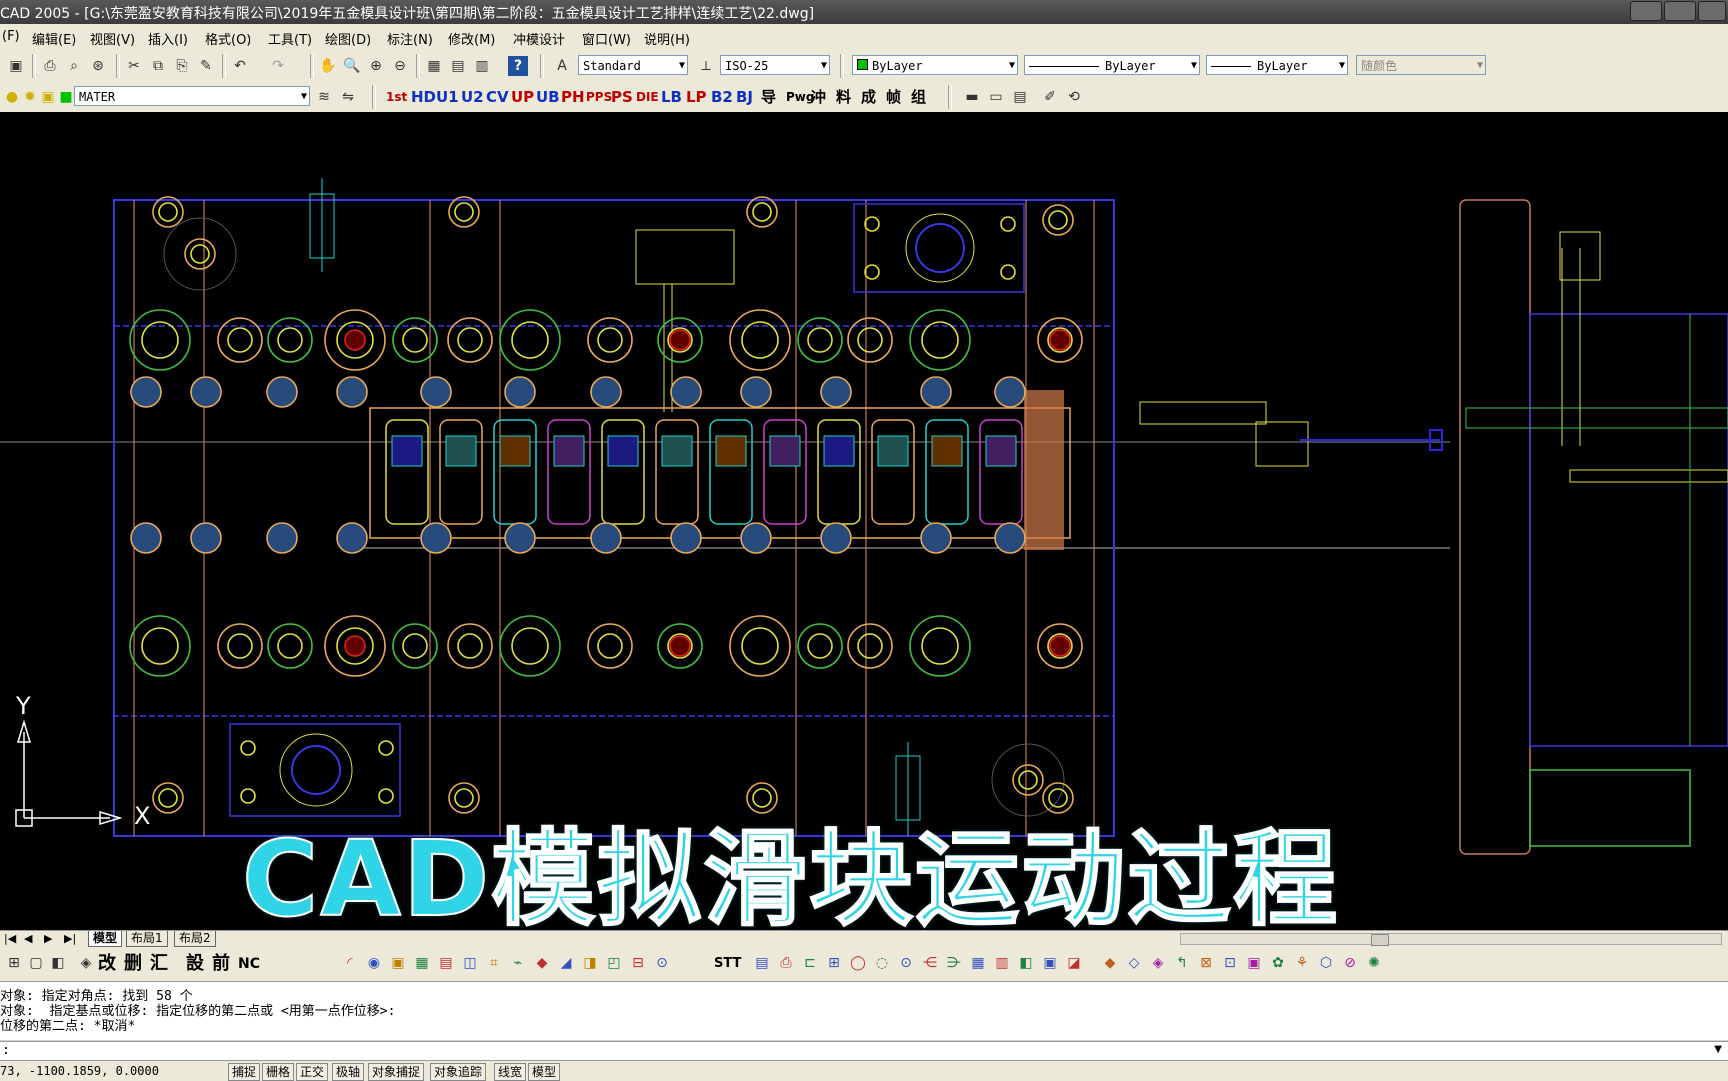 The width and height of the screenshot is (1728, 1081). I want to click on copy-icon: ⧉, so click(158, 66).